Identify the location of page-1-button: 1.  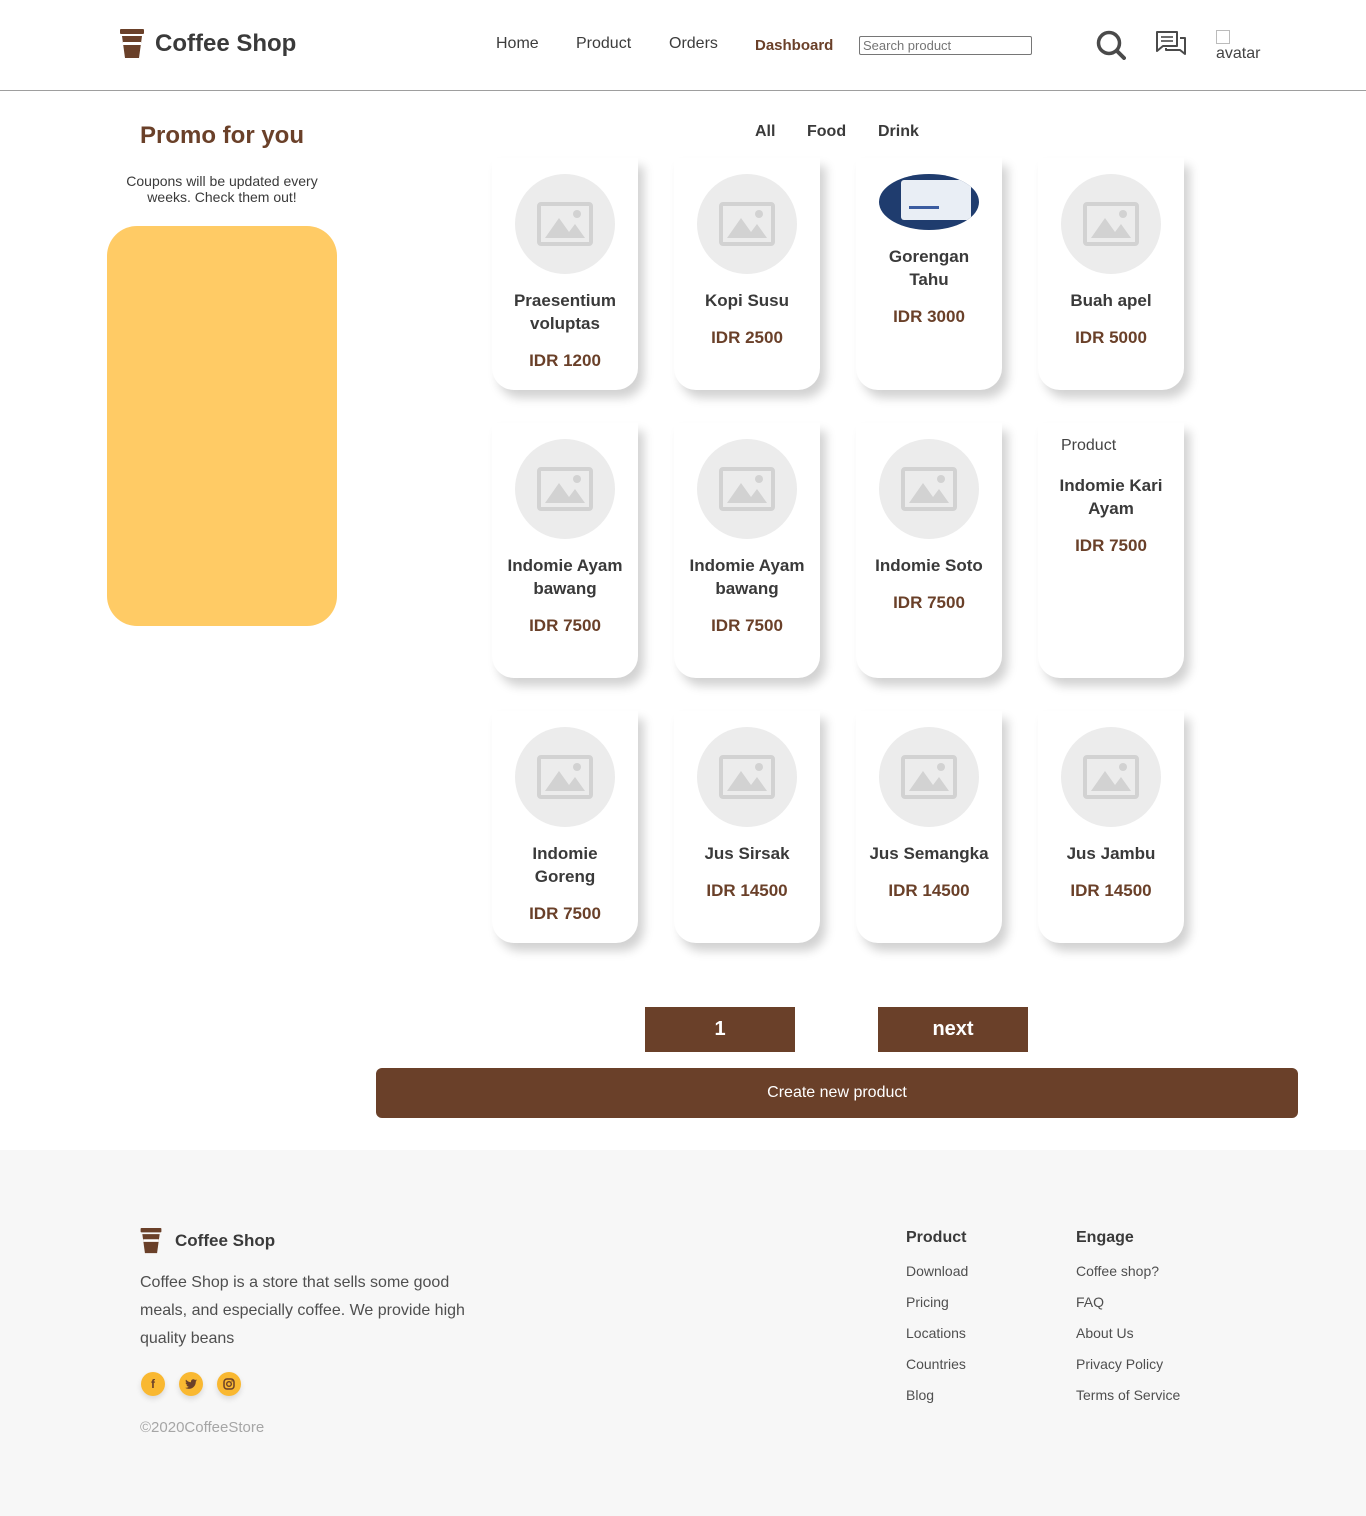
(720, 1029).